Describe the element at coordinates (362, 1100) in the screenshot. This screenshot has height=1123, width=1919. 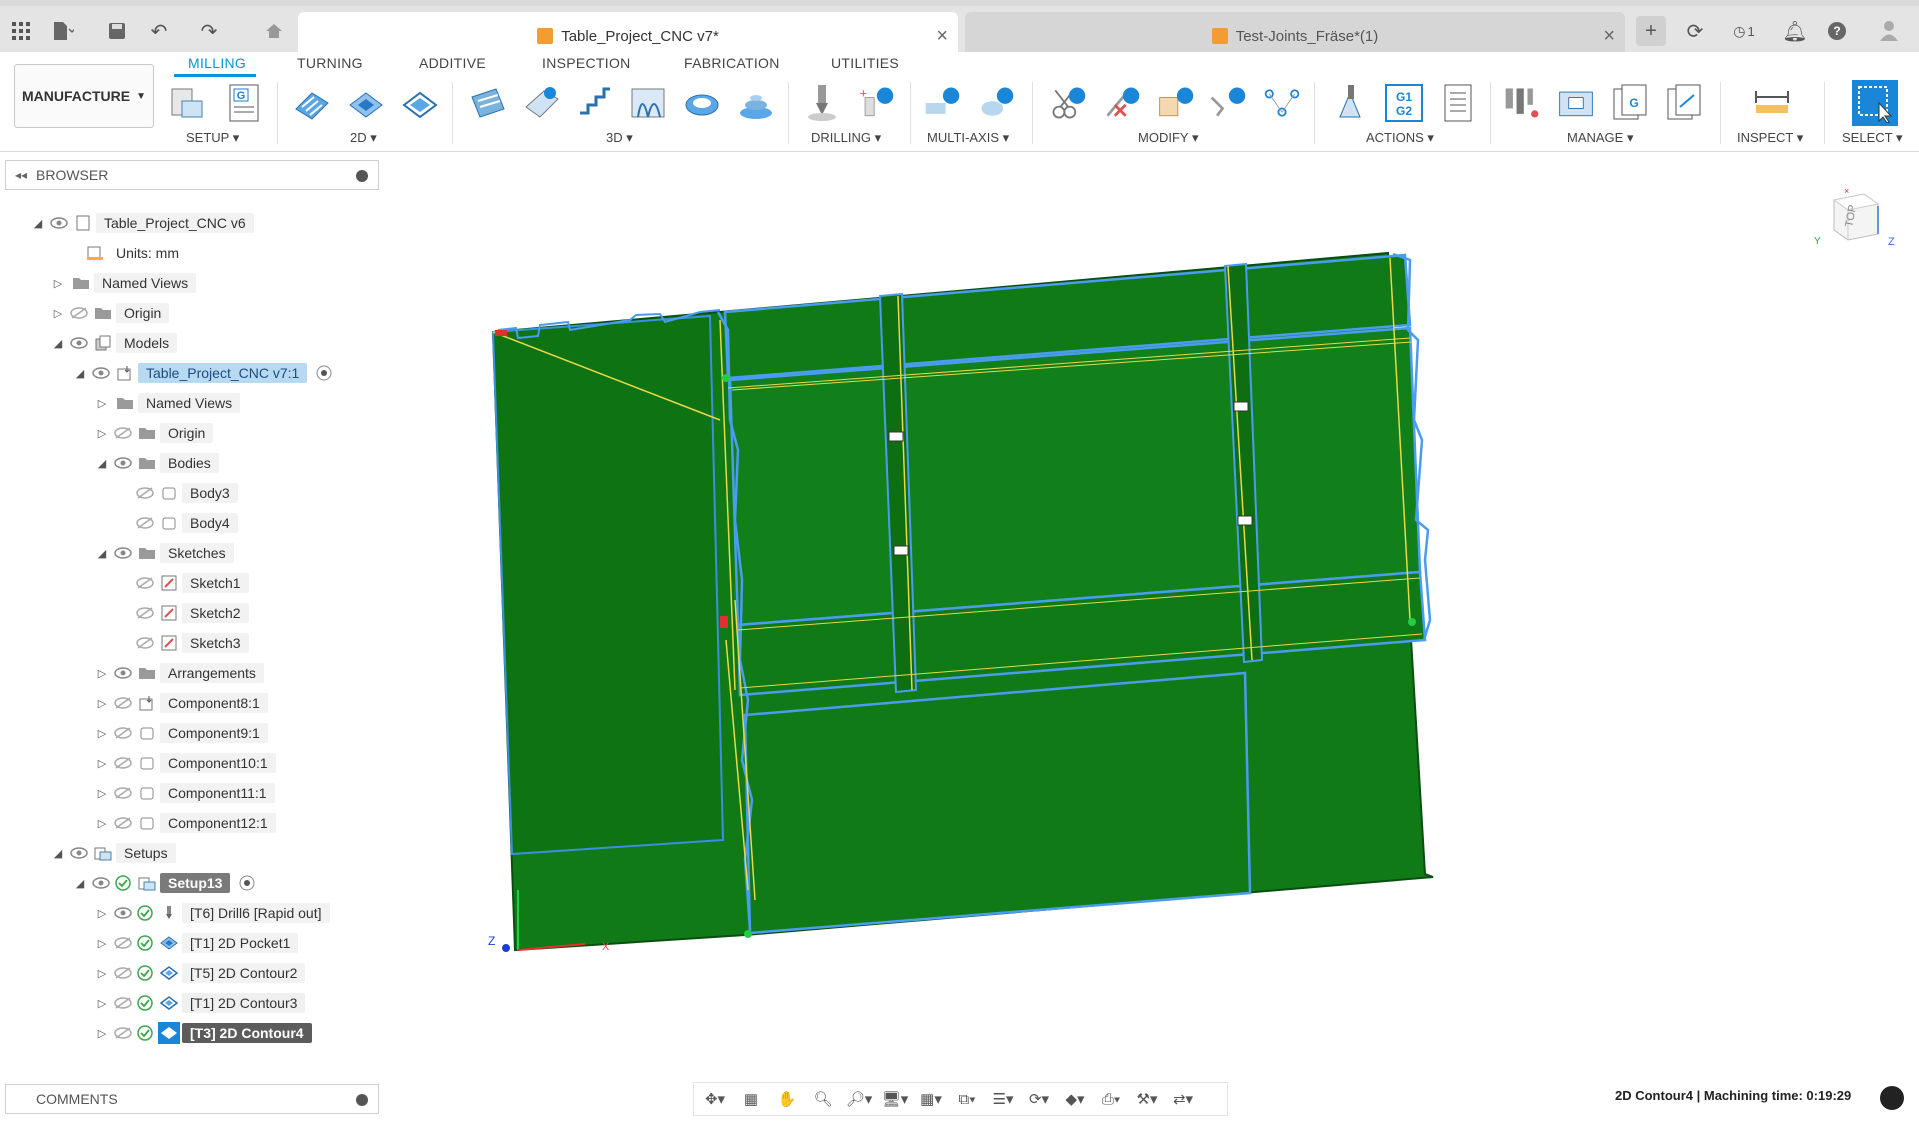
I see `plus-circle-icon` at that location.